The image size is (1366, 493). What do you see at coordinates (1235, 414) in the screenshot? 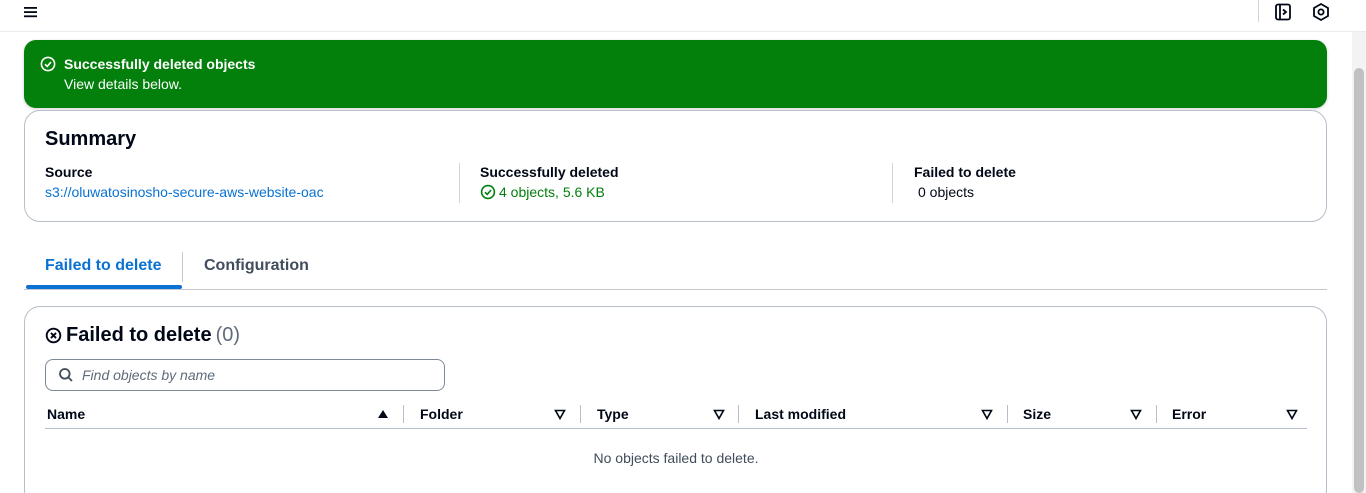
I see `column-header-error: Error` at bounding box center [1235, 414].